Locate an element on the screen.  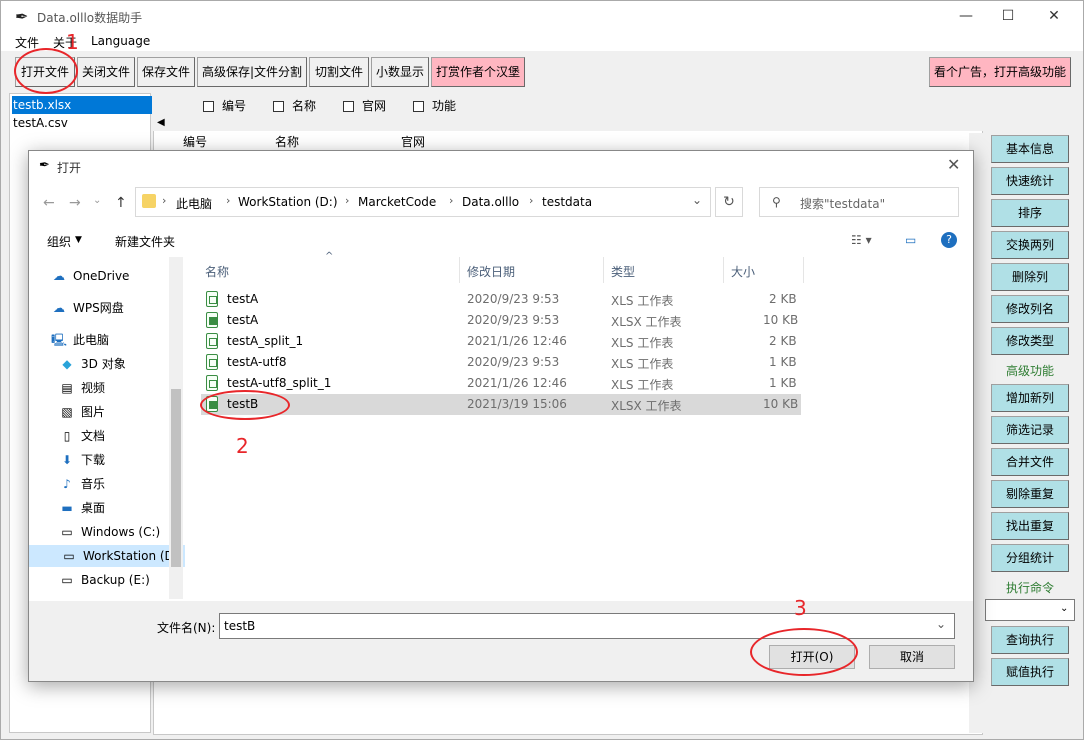
breadcrumb-drive: WorkStation (D:) is located at coordinates (288, 202).